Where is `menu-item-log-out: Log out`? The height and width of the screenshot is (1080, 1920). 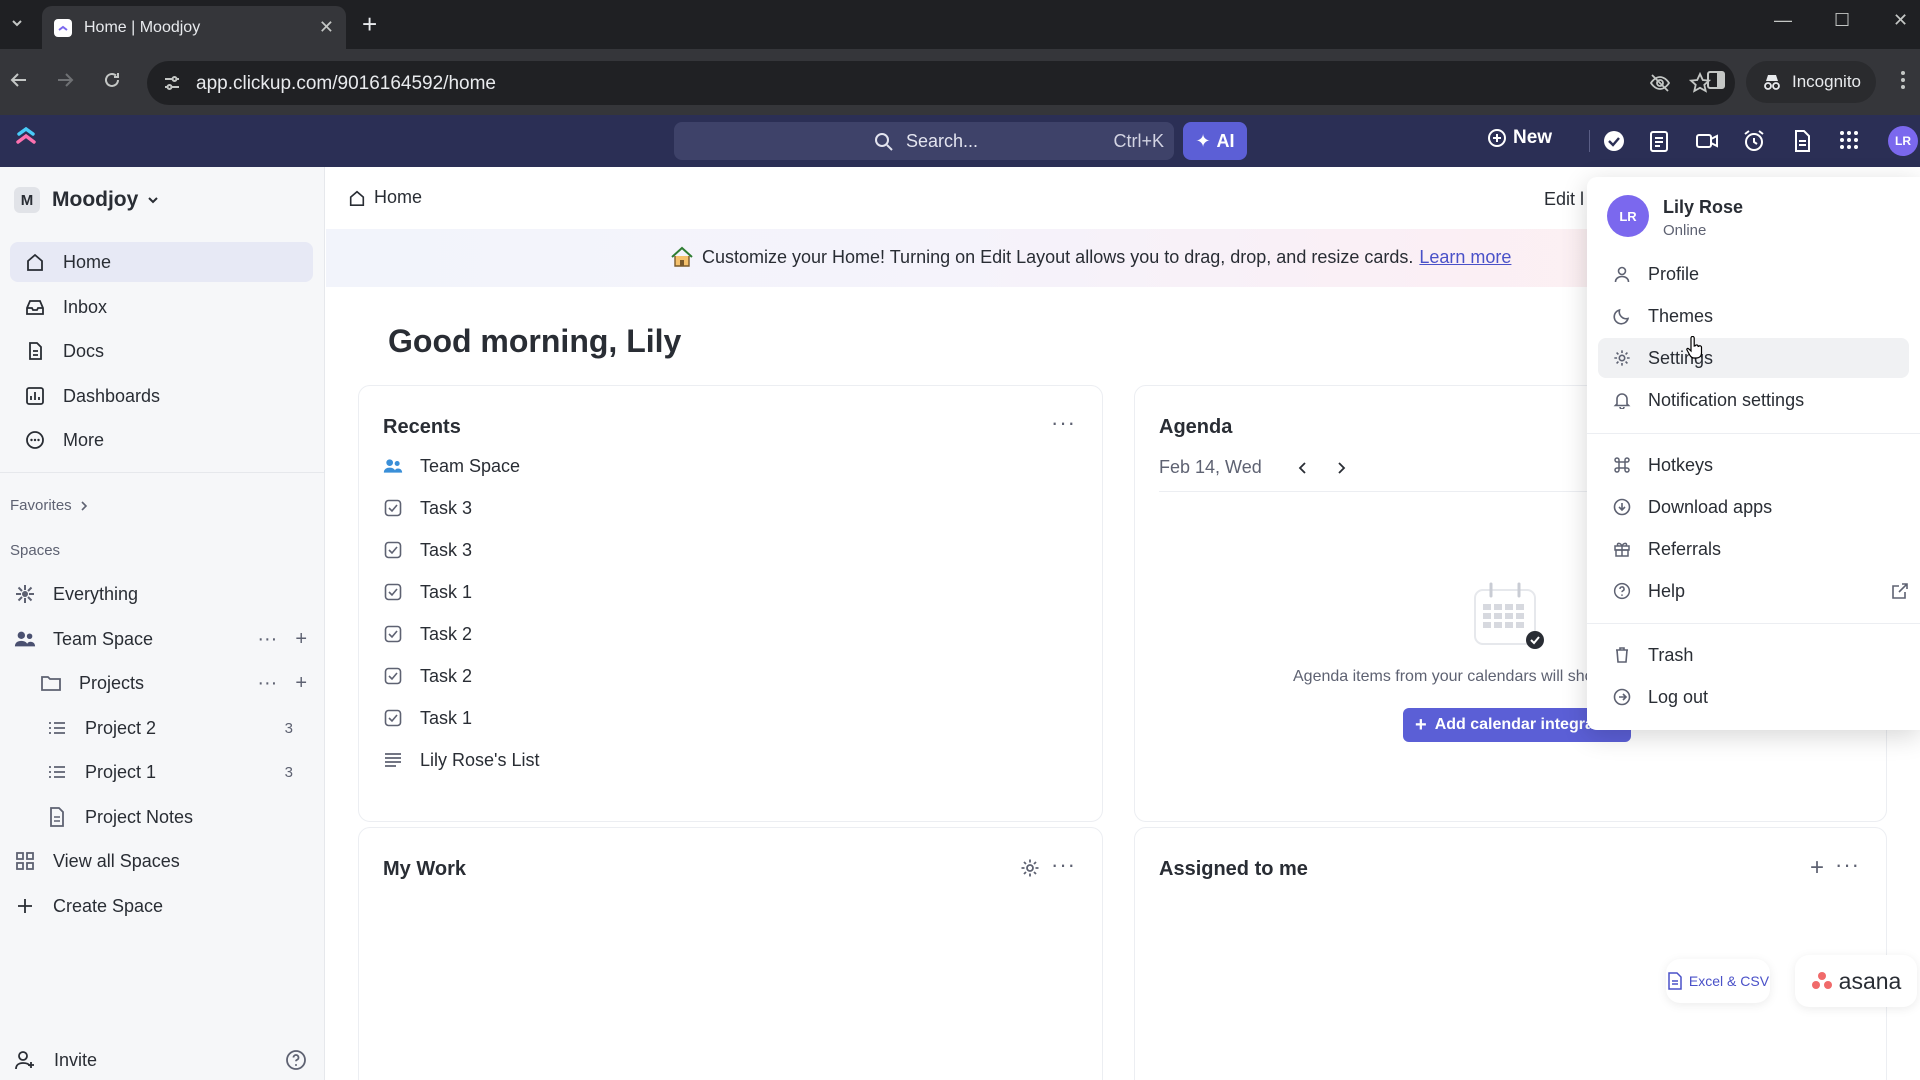
menu-item-log-out: Log out is located at coordinates (1753, 697).